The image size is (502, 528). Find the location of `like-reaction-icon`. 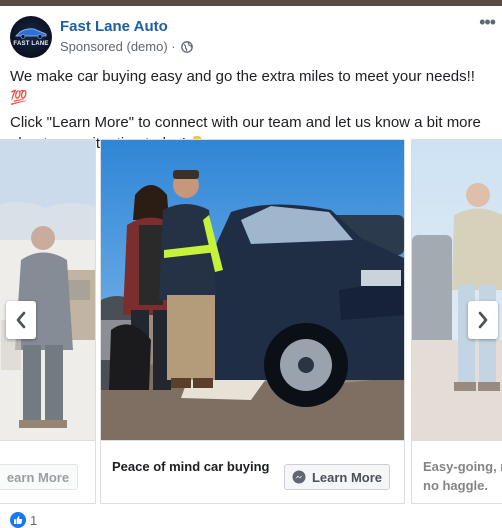

like-reaction-icon is located at coordinates (18, 520).